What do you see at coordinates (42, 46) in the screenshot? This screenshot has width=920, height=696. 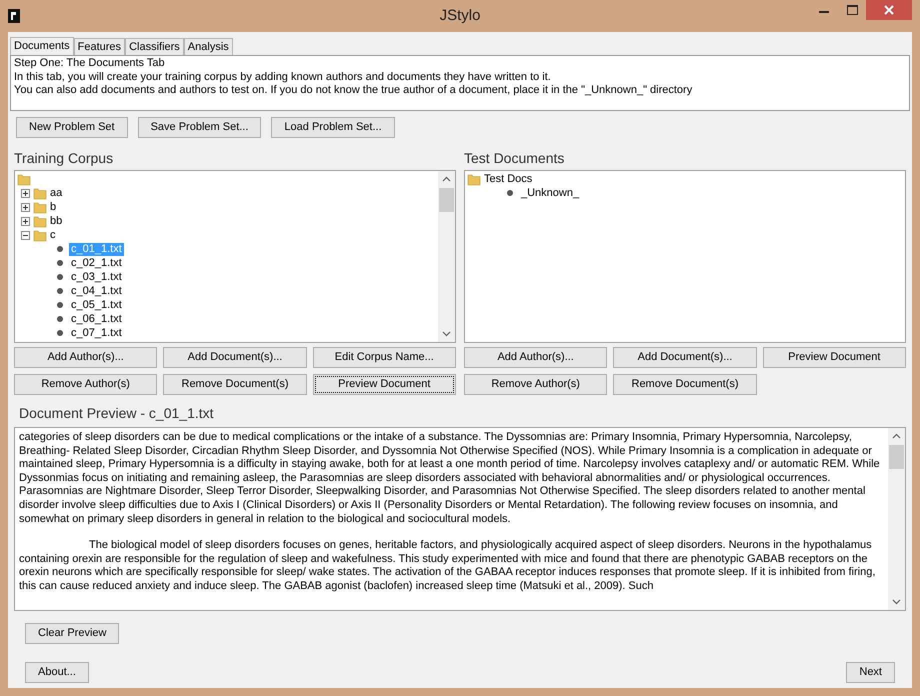 I see `tab: Documents` at bounding box center [42, 46].